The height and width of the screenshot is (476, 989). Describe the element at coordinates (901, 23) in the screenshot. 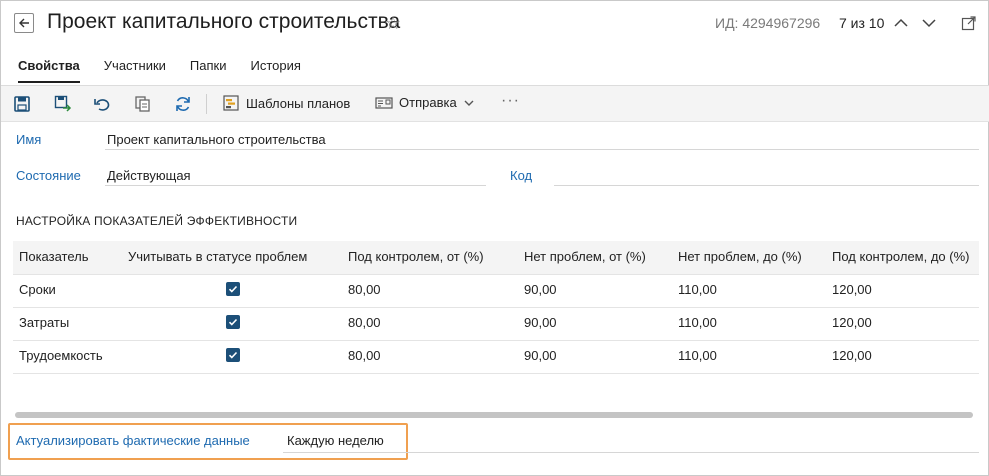

I see `chevron-up-icon` at that location.